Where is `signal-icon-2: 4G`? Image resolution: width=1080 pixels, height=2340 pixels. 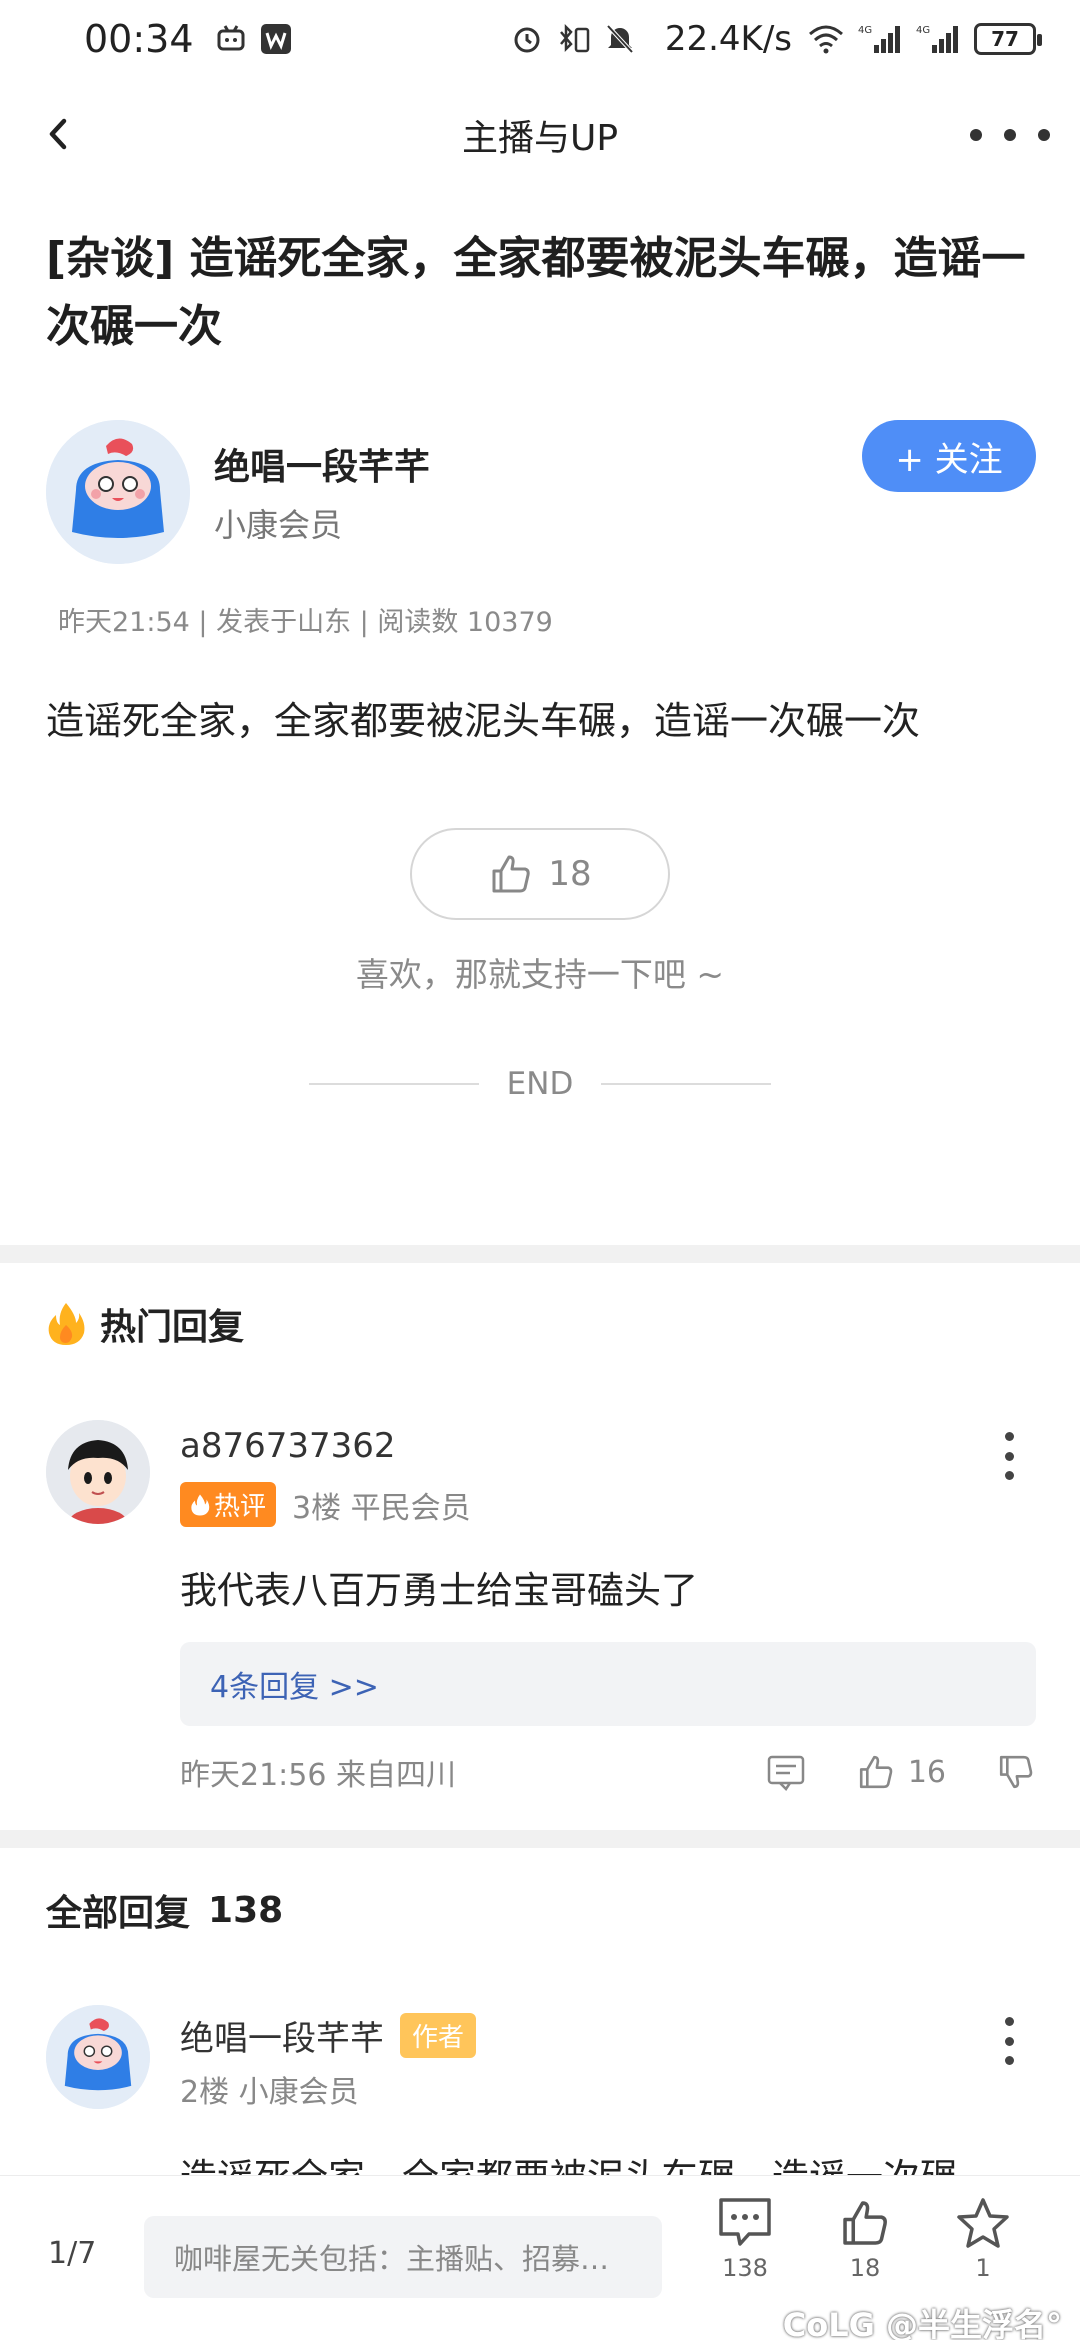
signal-icon-2: 4G is located at coordinates (938, 39).